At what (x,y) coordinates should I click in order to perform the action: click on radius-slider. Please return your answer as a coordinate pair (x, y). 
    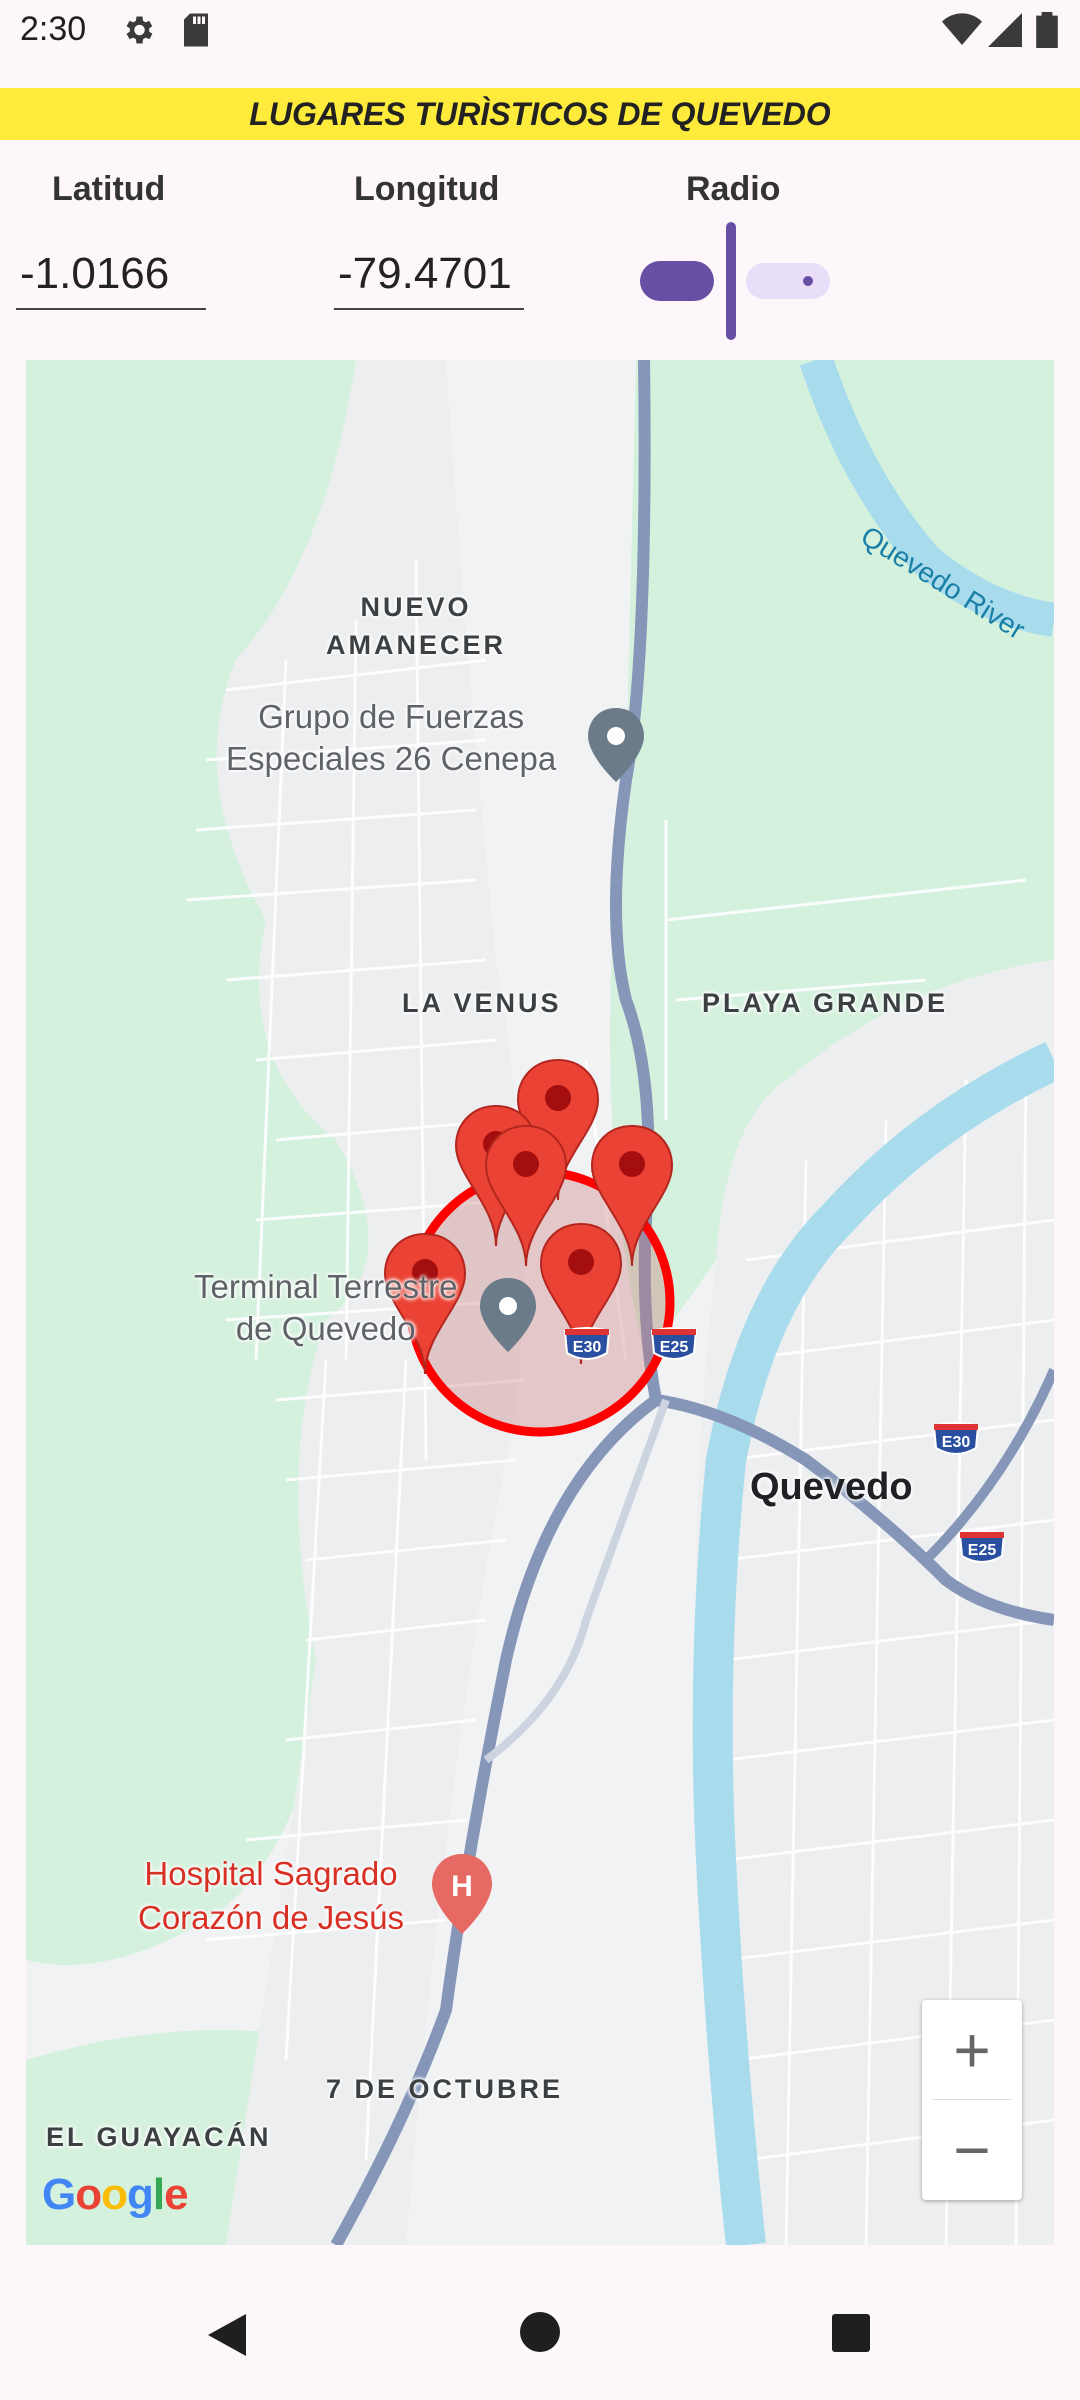
    Looking at the image, I should click on (738, 281).